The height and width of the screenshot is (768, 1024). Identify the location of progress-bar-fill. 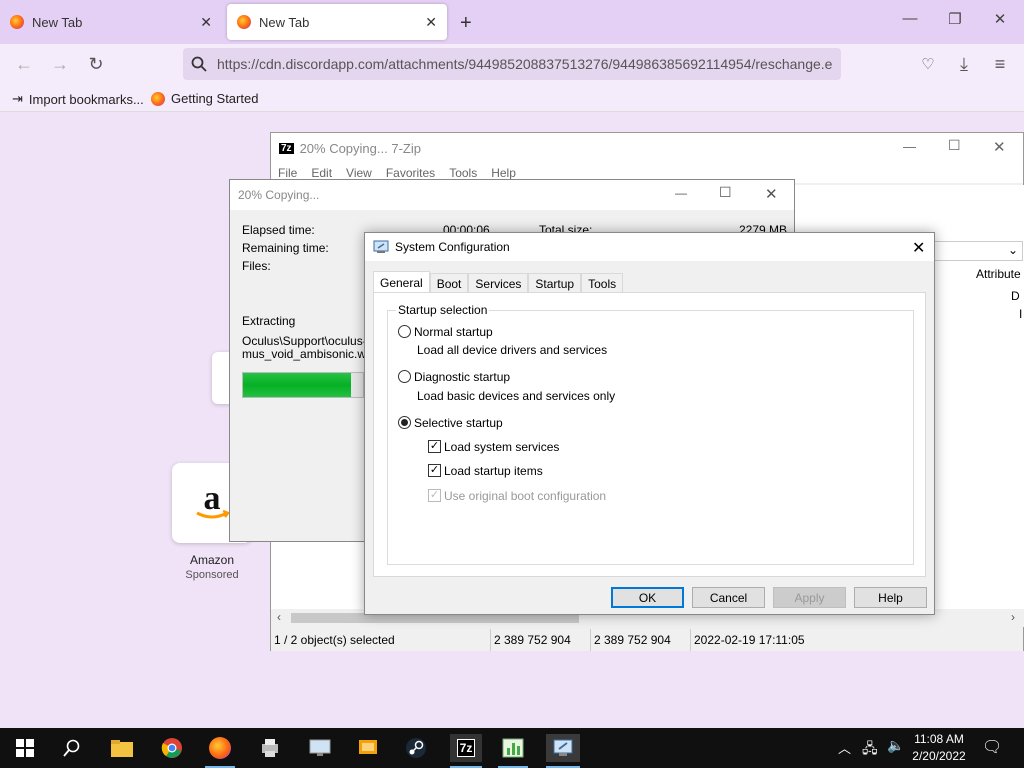
(297, 385).